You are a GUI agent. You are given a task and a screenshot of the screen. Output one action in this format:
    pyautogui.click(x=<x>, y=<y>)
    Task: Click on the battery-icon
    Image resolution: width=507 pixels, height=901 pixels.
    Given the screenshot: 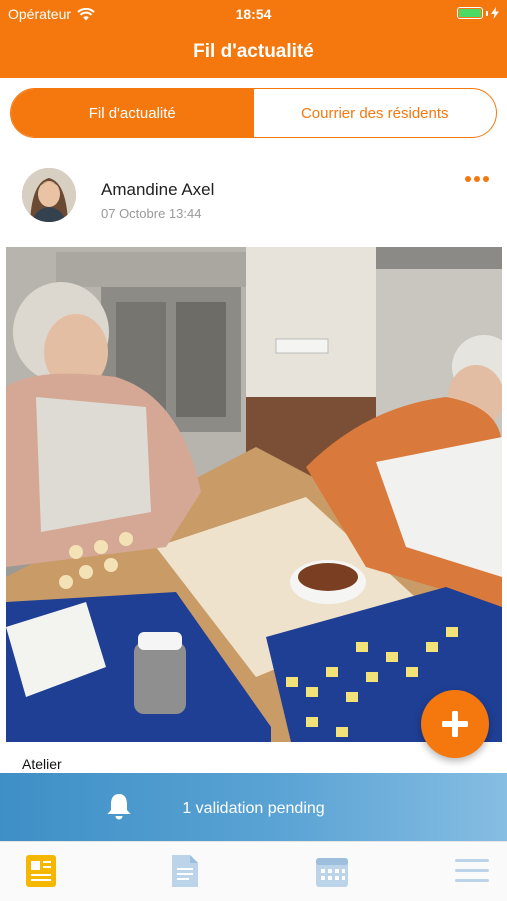 What is the action you would take?
    pyautogui.click(x=470, y=13)
    